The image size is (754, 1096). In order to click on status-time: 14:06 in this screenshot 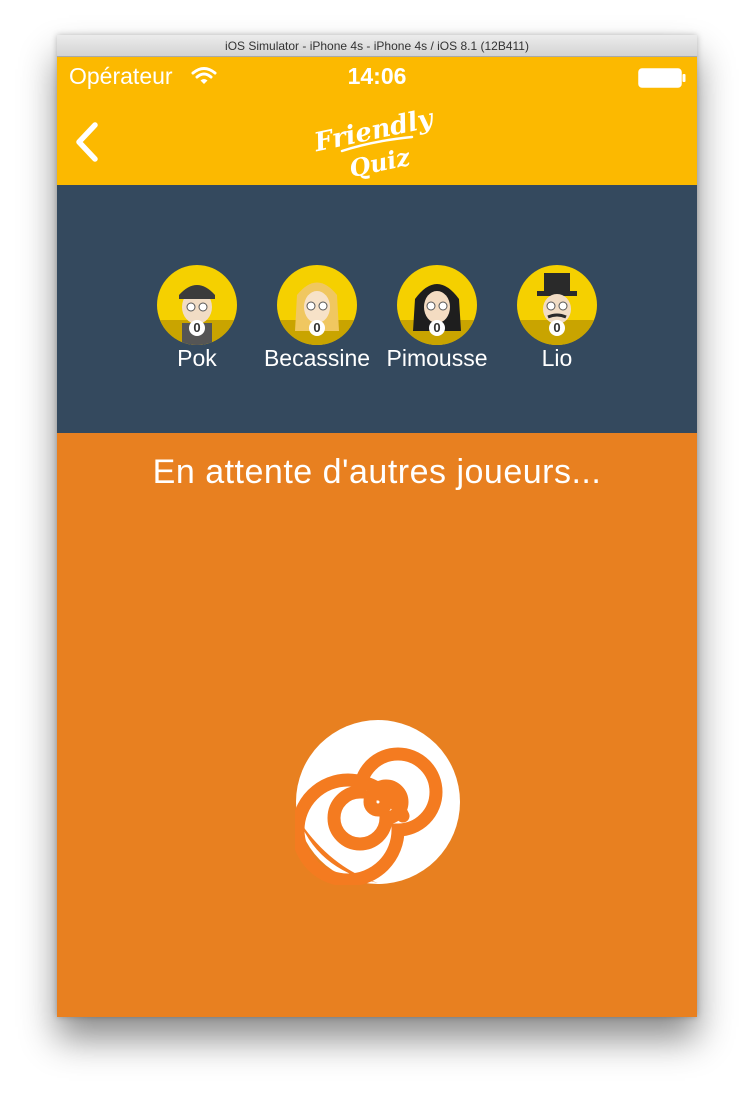, I will do `click(377, 76)`.